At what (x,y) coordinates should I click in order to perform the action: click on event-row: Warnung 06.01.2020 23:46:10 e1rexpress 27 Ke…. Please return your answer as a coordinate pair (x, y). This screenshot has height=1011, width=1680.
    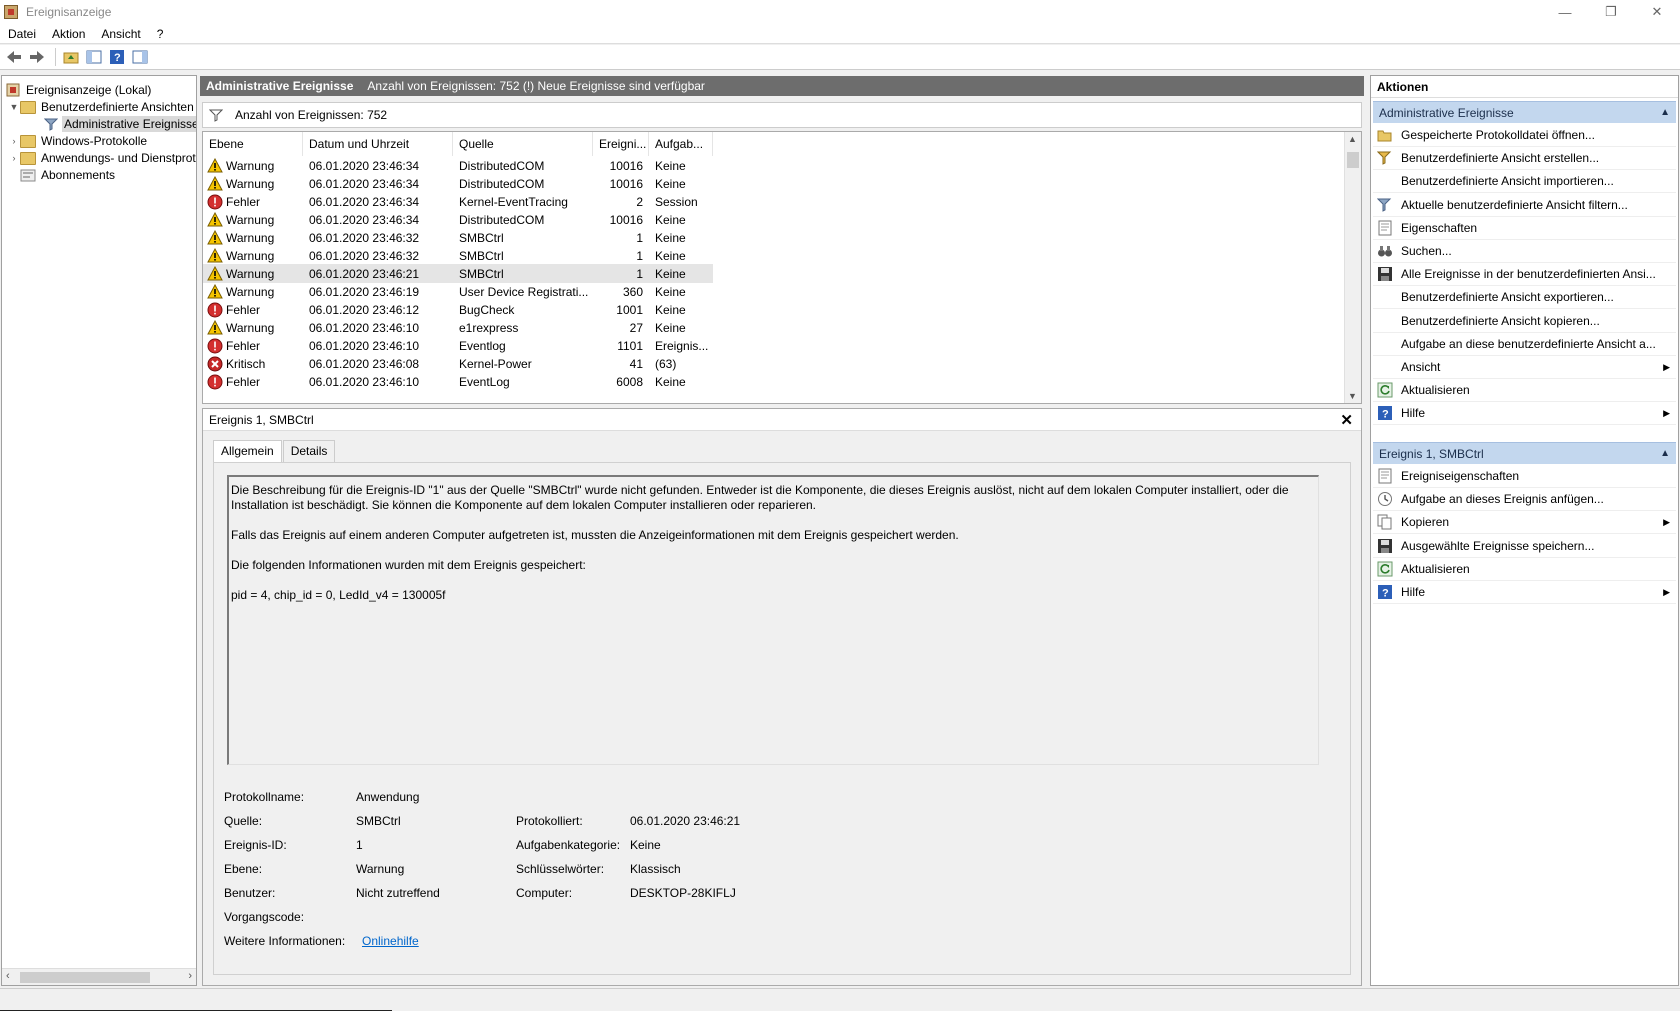
    Looking at the image, I should click on (458, 327).